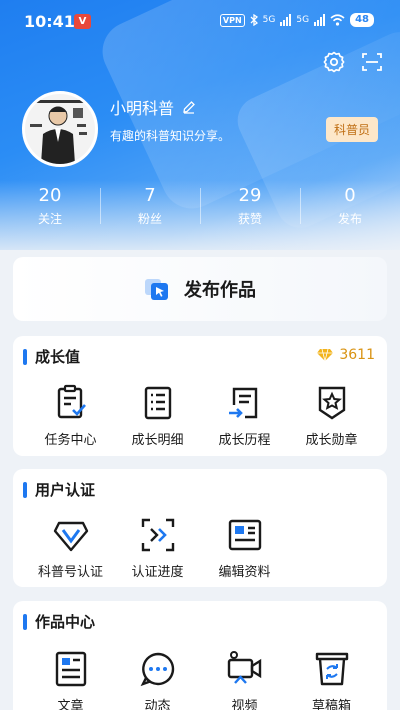 This screenshot has width=400, height=710. What do you see at coordinates (269, 20) in the screenshot?
I see `network-5g-label: 5G` at bounding box center [269, 20].